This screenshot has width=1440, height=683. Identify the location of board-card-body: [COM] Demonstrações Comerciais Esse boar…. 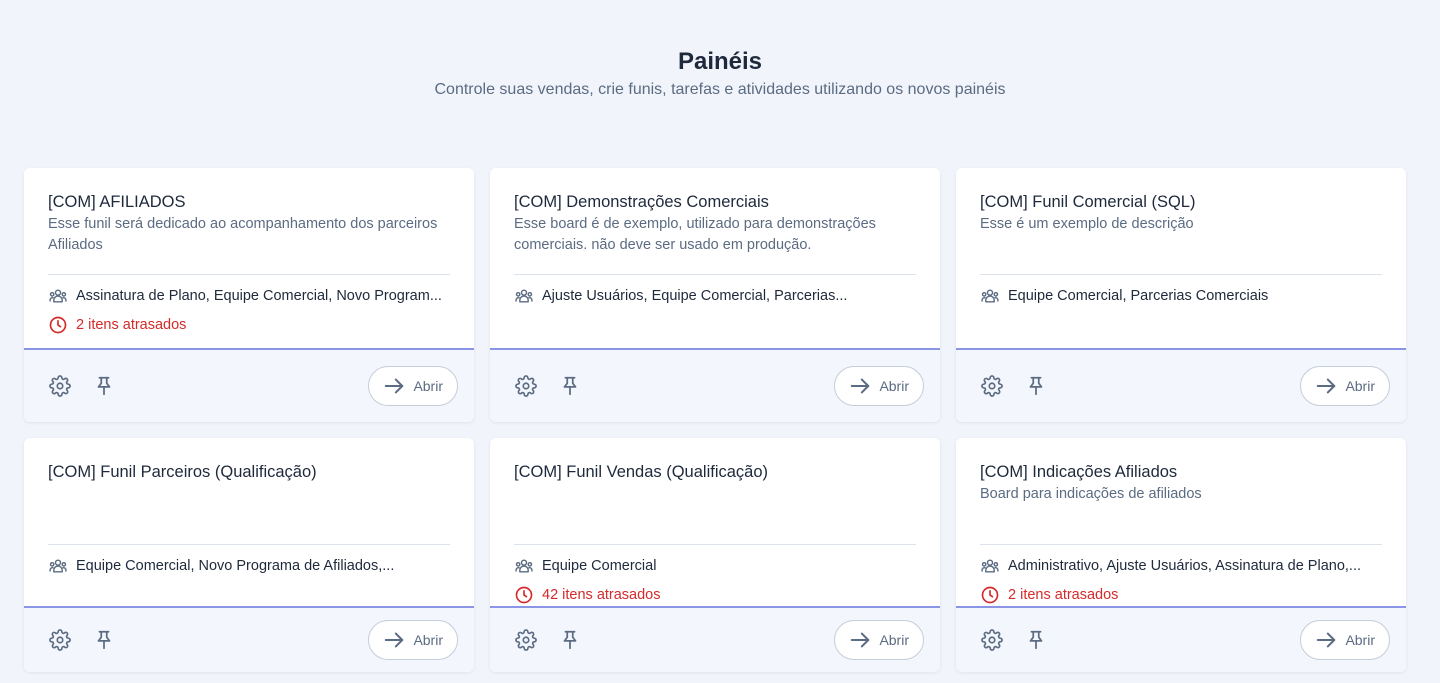
(715, 258).